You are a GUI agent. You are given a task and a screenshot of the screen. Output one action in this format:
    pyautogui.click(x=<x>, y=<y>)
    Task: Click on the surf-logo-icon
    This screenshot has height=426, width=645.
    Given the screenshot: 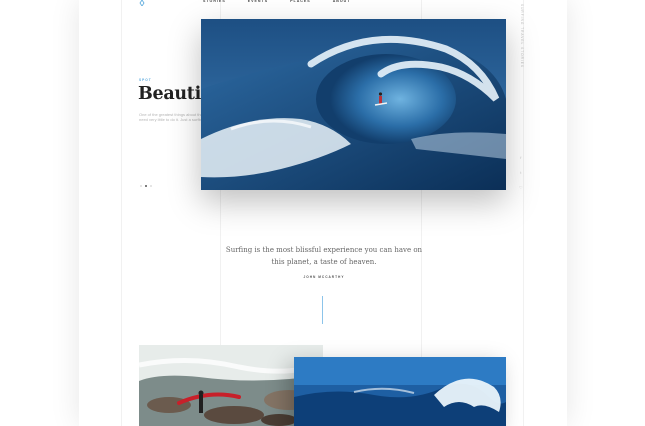 What is the action you would take?
    pyautogui.click(x=142, y=3)
    